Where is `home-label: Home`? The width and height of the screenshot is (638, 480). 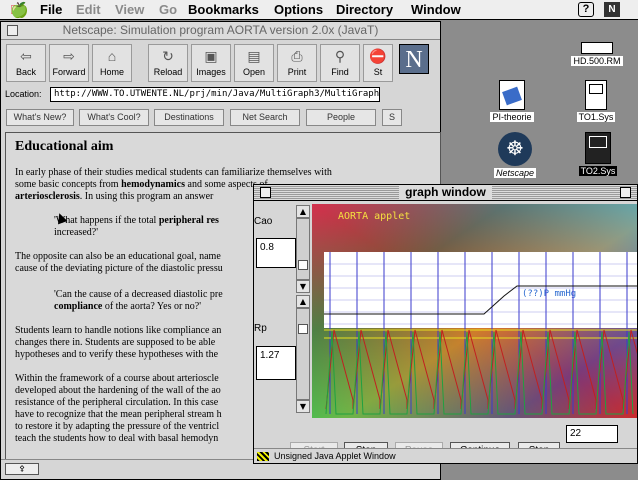 home-label: Home is located at coordinates (111, 72).